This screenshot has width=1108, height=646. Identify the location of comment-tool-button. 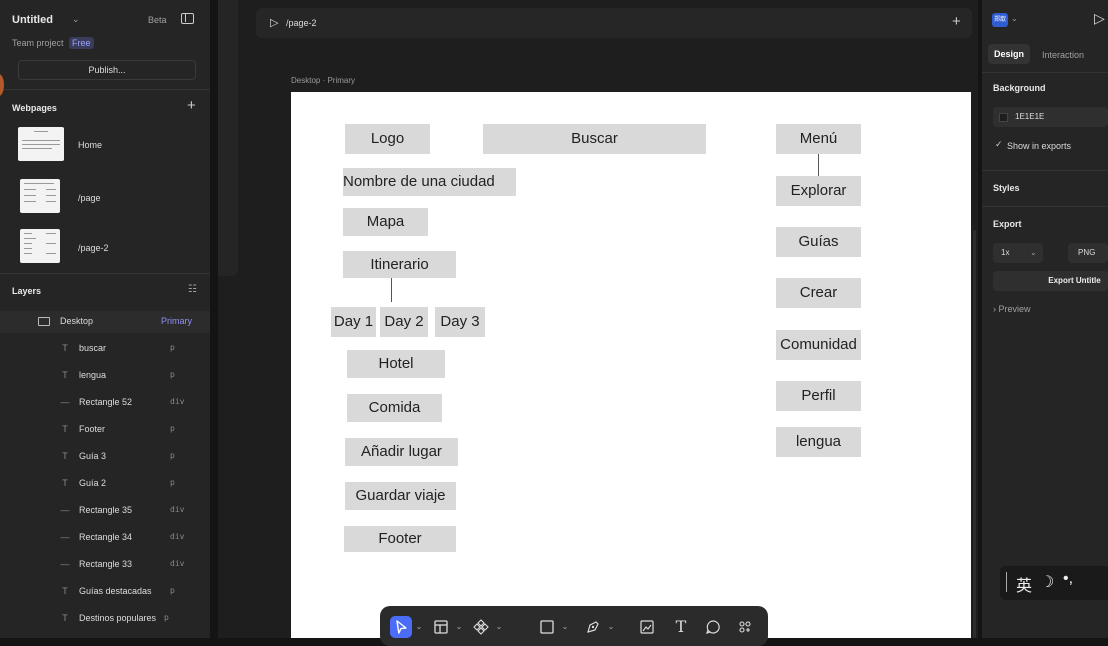
(713, 627).